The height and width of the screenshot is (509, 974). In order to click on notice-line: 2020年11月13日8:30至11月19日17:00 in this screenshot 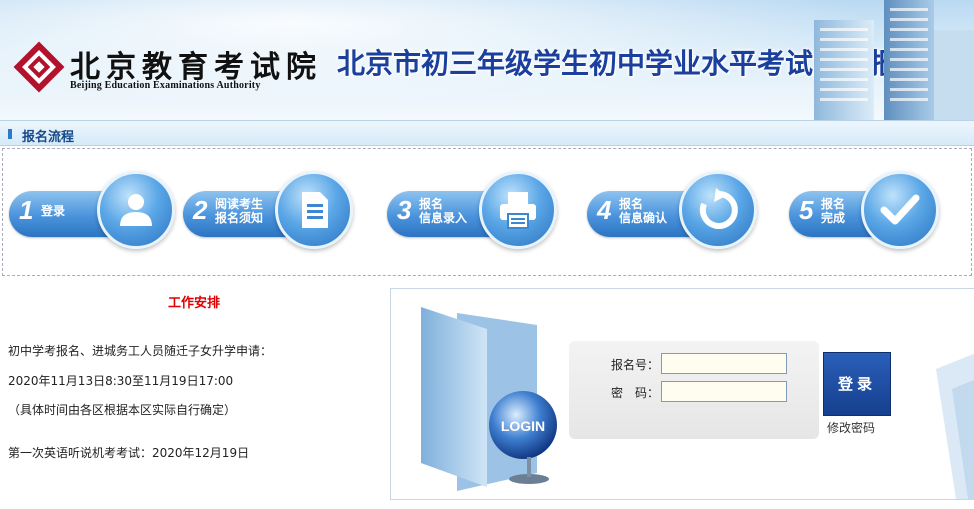, I will do `click(121, 381)`.